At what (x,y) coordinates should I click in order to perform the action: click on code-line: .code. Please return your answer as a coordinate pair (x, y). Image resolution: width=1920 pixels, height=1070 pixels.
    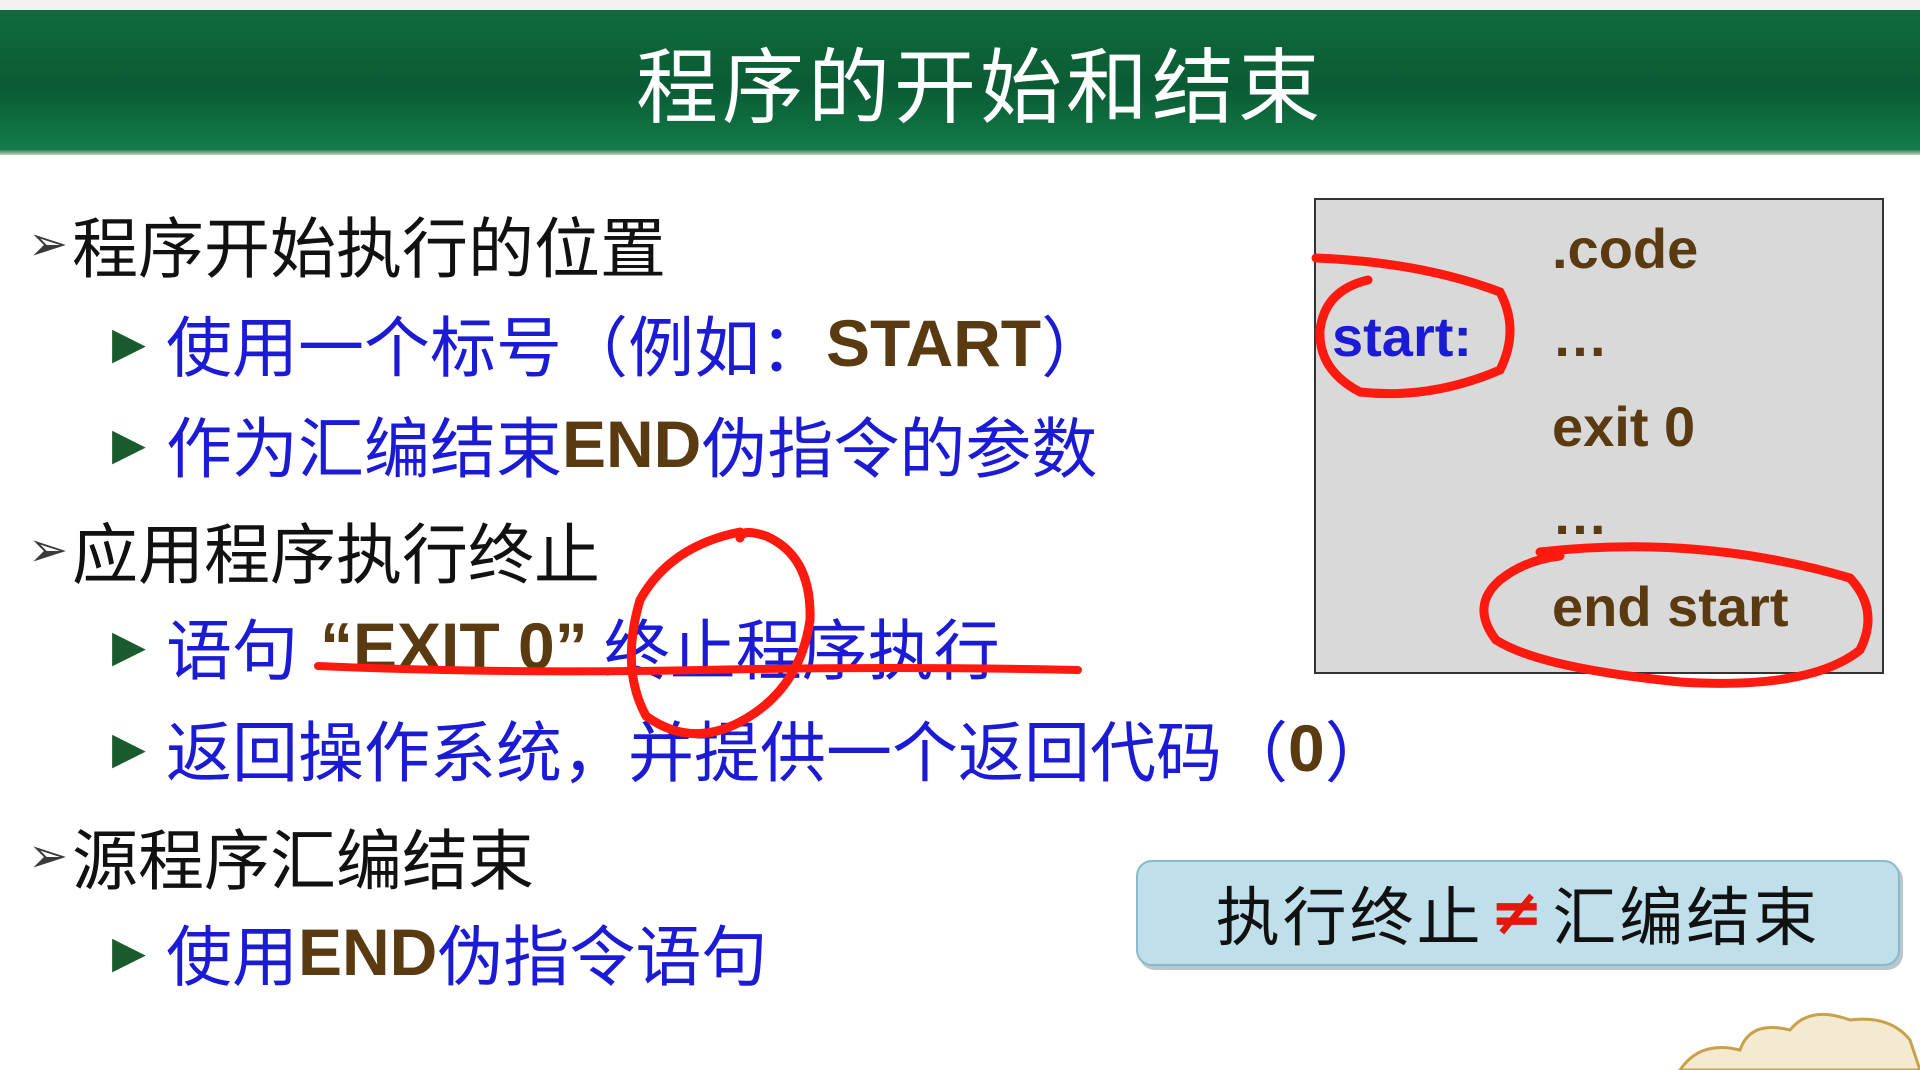
    Looking at the image, I should click on (1625, 248).